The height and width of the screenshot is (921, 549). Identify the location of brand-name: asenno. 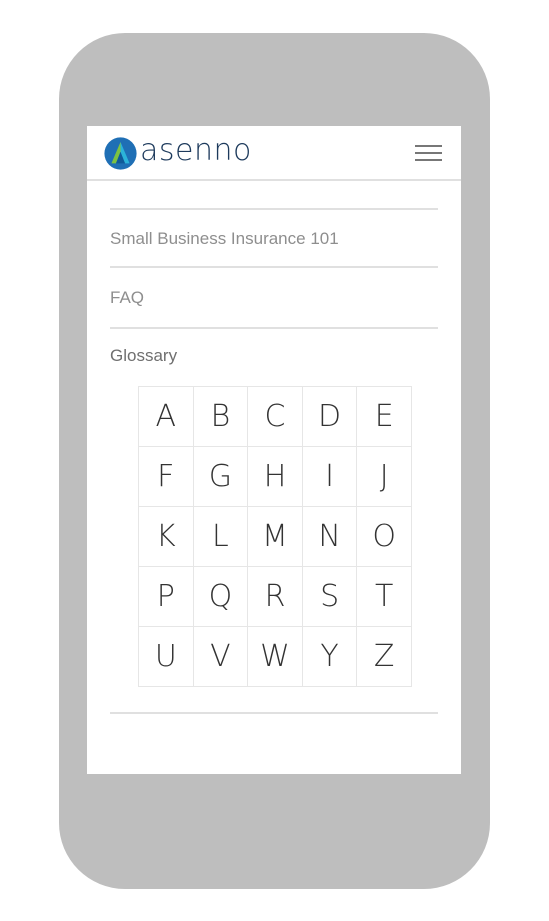
(196, 150).